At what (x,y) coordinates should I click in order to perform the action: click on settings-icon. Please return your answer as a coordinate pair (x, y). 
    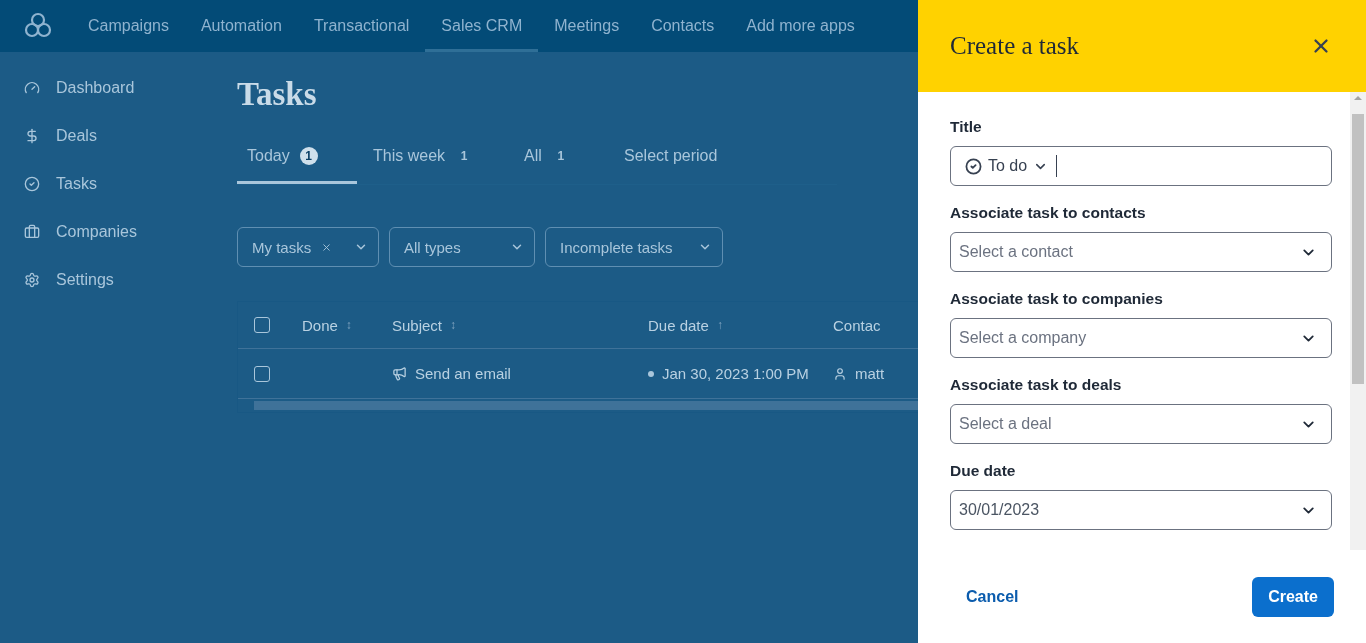
    Looking at the image, I should click on (32, 280).